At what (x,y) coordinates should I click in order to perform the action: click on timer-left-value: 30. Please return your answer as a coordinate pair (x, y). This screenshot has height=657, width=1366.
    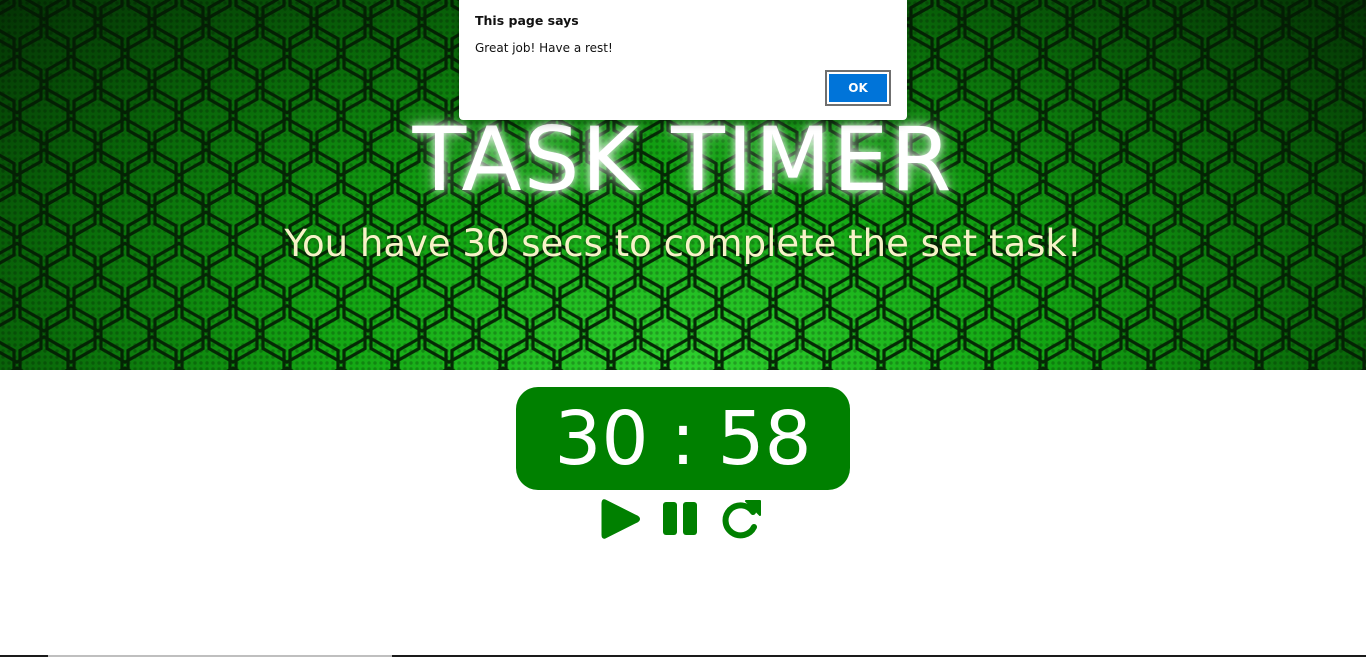
    Looking at the image, I should click on (601, 438).